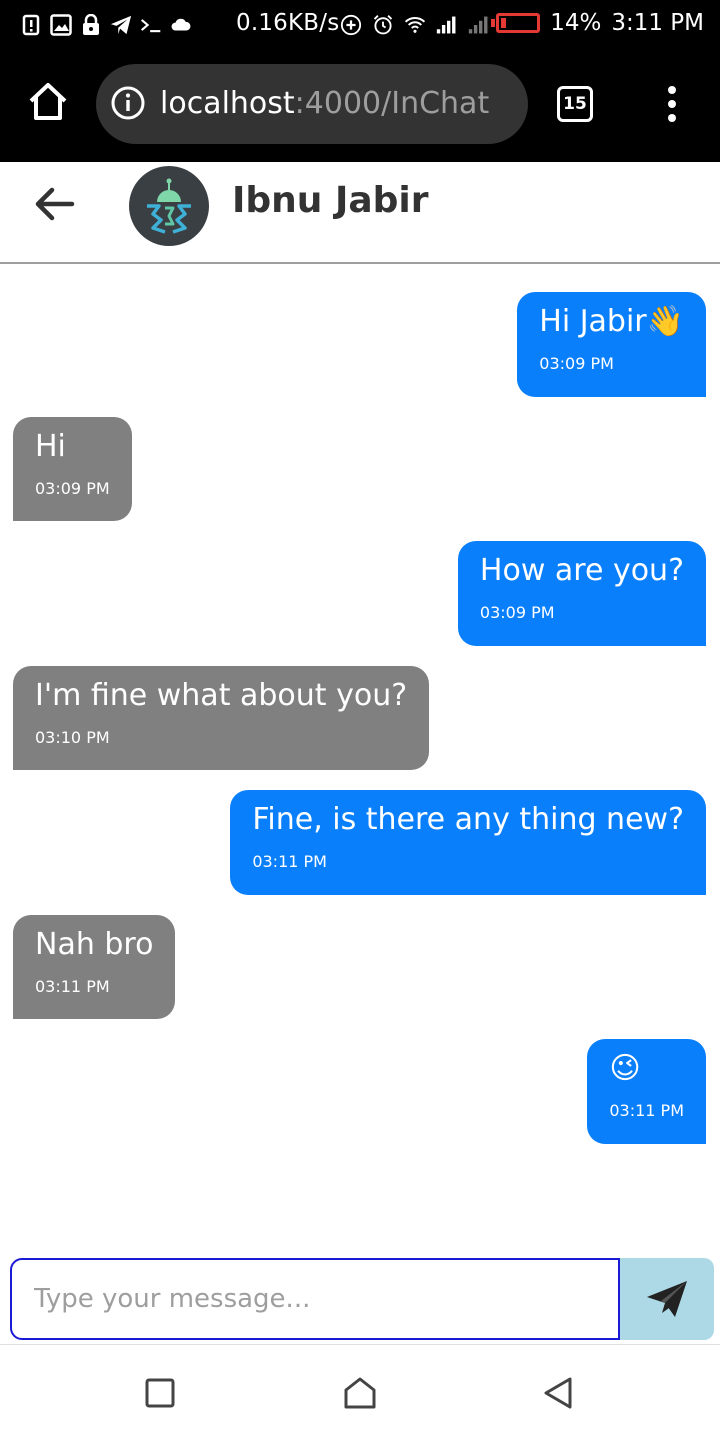 The width and height of the screenshot is (720, 1440). What do you see at coordinates (468, 842) in the screenshot?
I see `sent-message-bubble: Fine, is there any thing new? 03:11 PM` at bounding box center [468, 842].